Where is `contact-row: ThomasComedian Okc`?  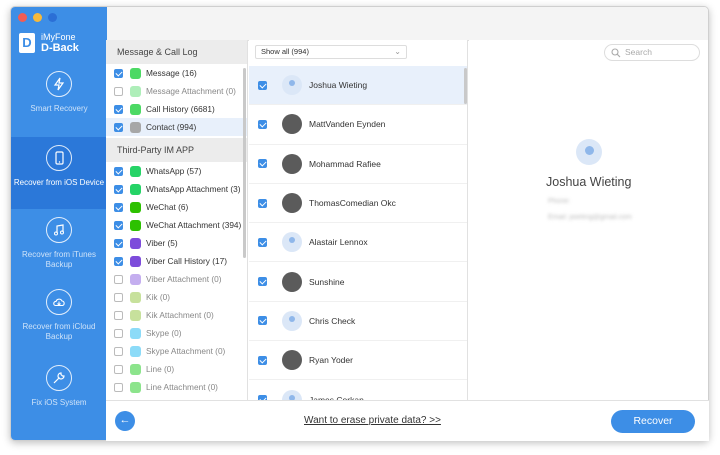 contact-row: ThomasComedian Okc is located at coordinates (358, 204).